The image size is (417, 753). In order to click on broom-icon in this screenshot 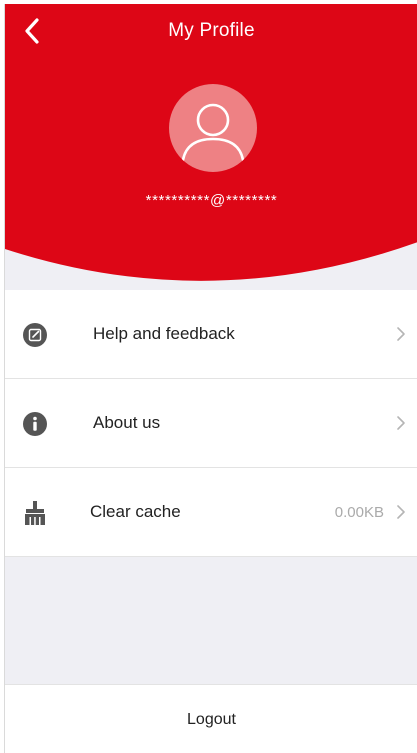, I will do `click(35, 513)`.